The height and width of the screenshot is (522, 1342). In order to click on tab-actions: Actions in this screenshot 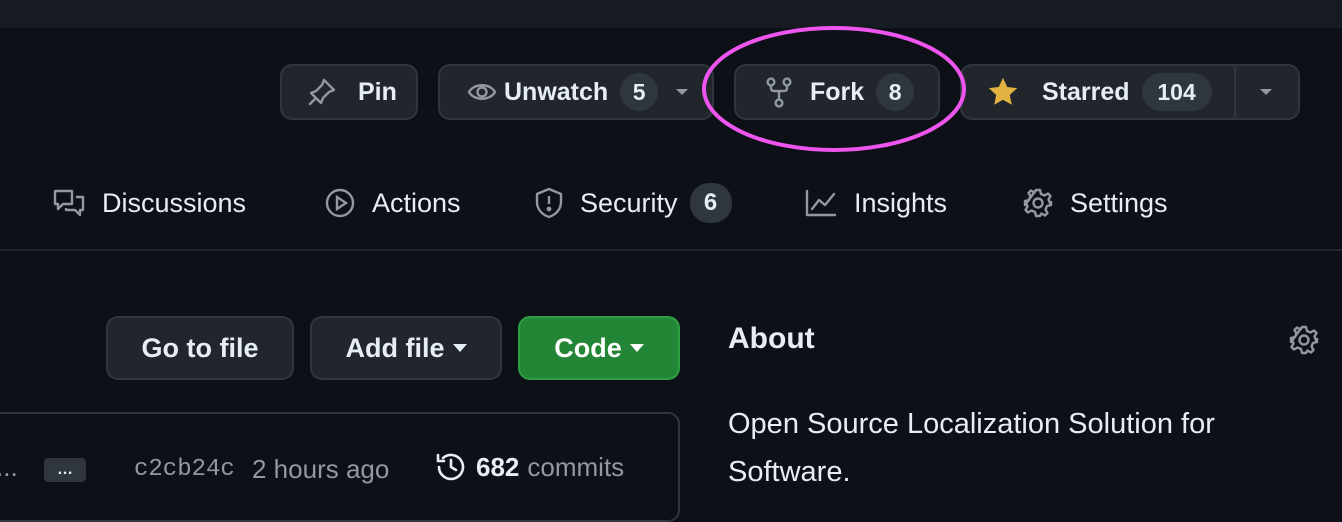, I will do `click(392, 203)`.